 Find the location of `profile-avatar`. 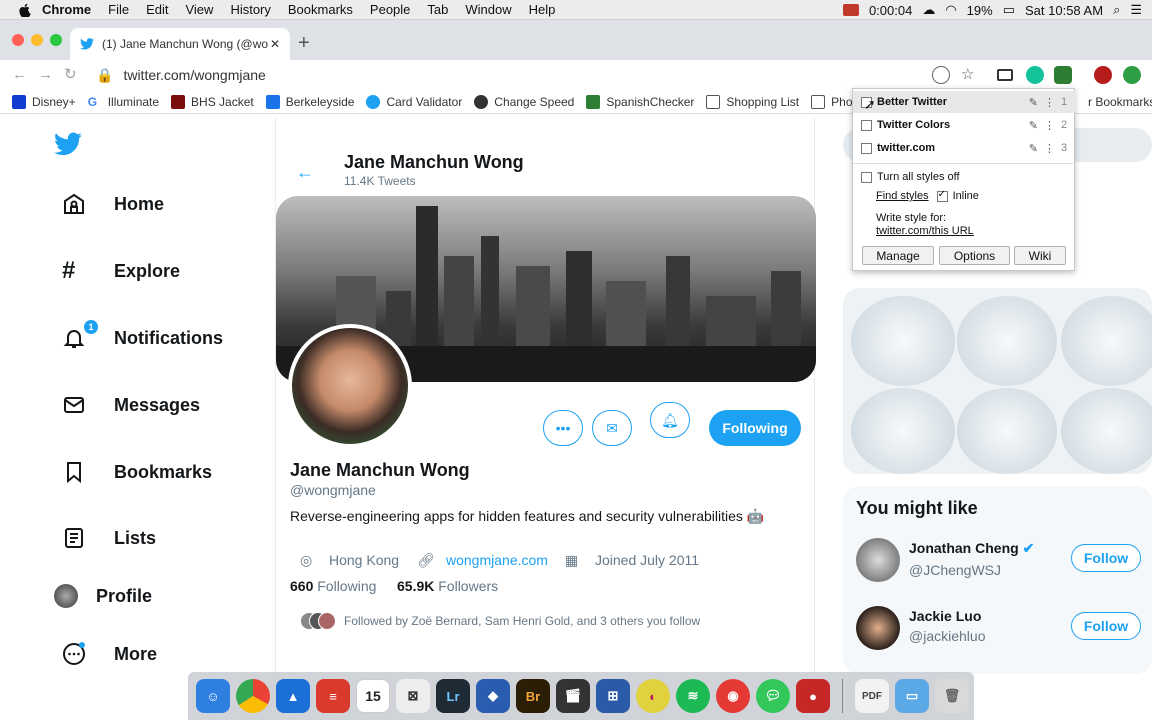

profile-avatar is located at coordinates (350, 386).